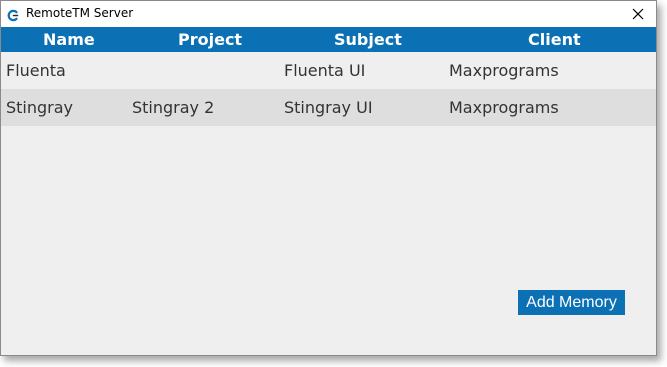  What do you see at coordinates (571, 302) in the screenshot?
I see `add-memory-button: Add Memory` at bounding box center [571, 302].